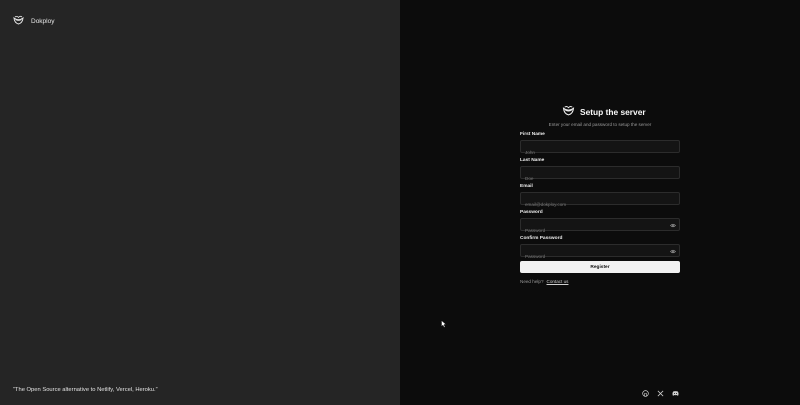 The width and height of the screenshot is (800, 405). I want to click on email-field-wrapper, so click(600, 201).